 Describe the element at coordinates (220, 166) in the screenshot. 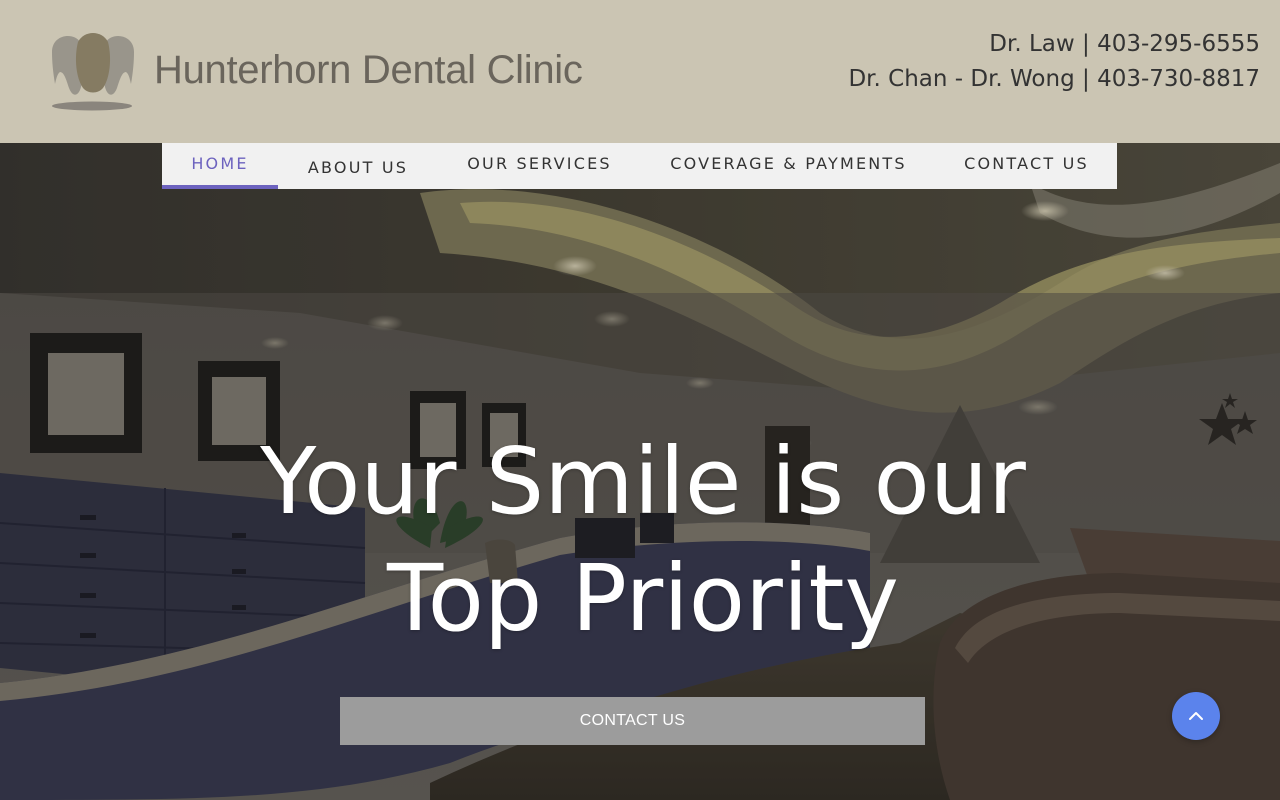

I see `nav-item-home: HOME` at that location.